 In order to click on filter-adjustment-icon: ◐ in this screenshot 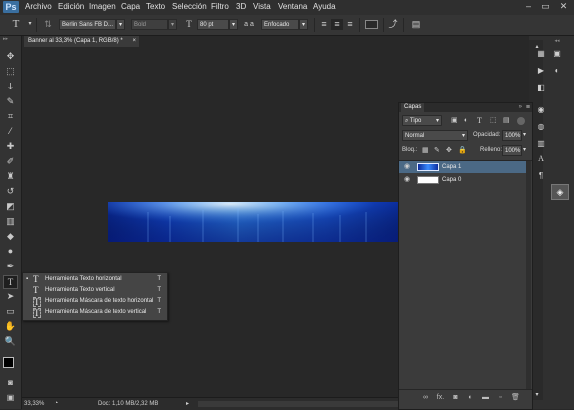, I will do `click(466, 120)`.